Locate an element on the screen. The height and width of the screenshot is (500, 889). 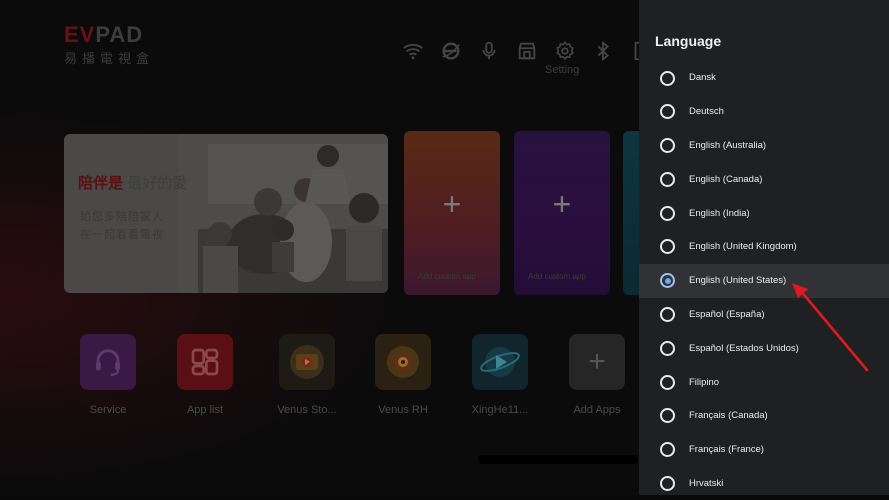
logo-mark-left: EV is located at coordinates (80, 34).